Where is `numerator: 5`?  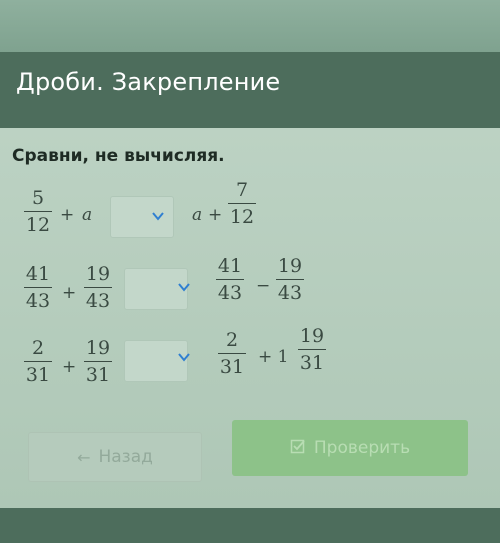 numerator: 5 is located at coordinates (38, 198).